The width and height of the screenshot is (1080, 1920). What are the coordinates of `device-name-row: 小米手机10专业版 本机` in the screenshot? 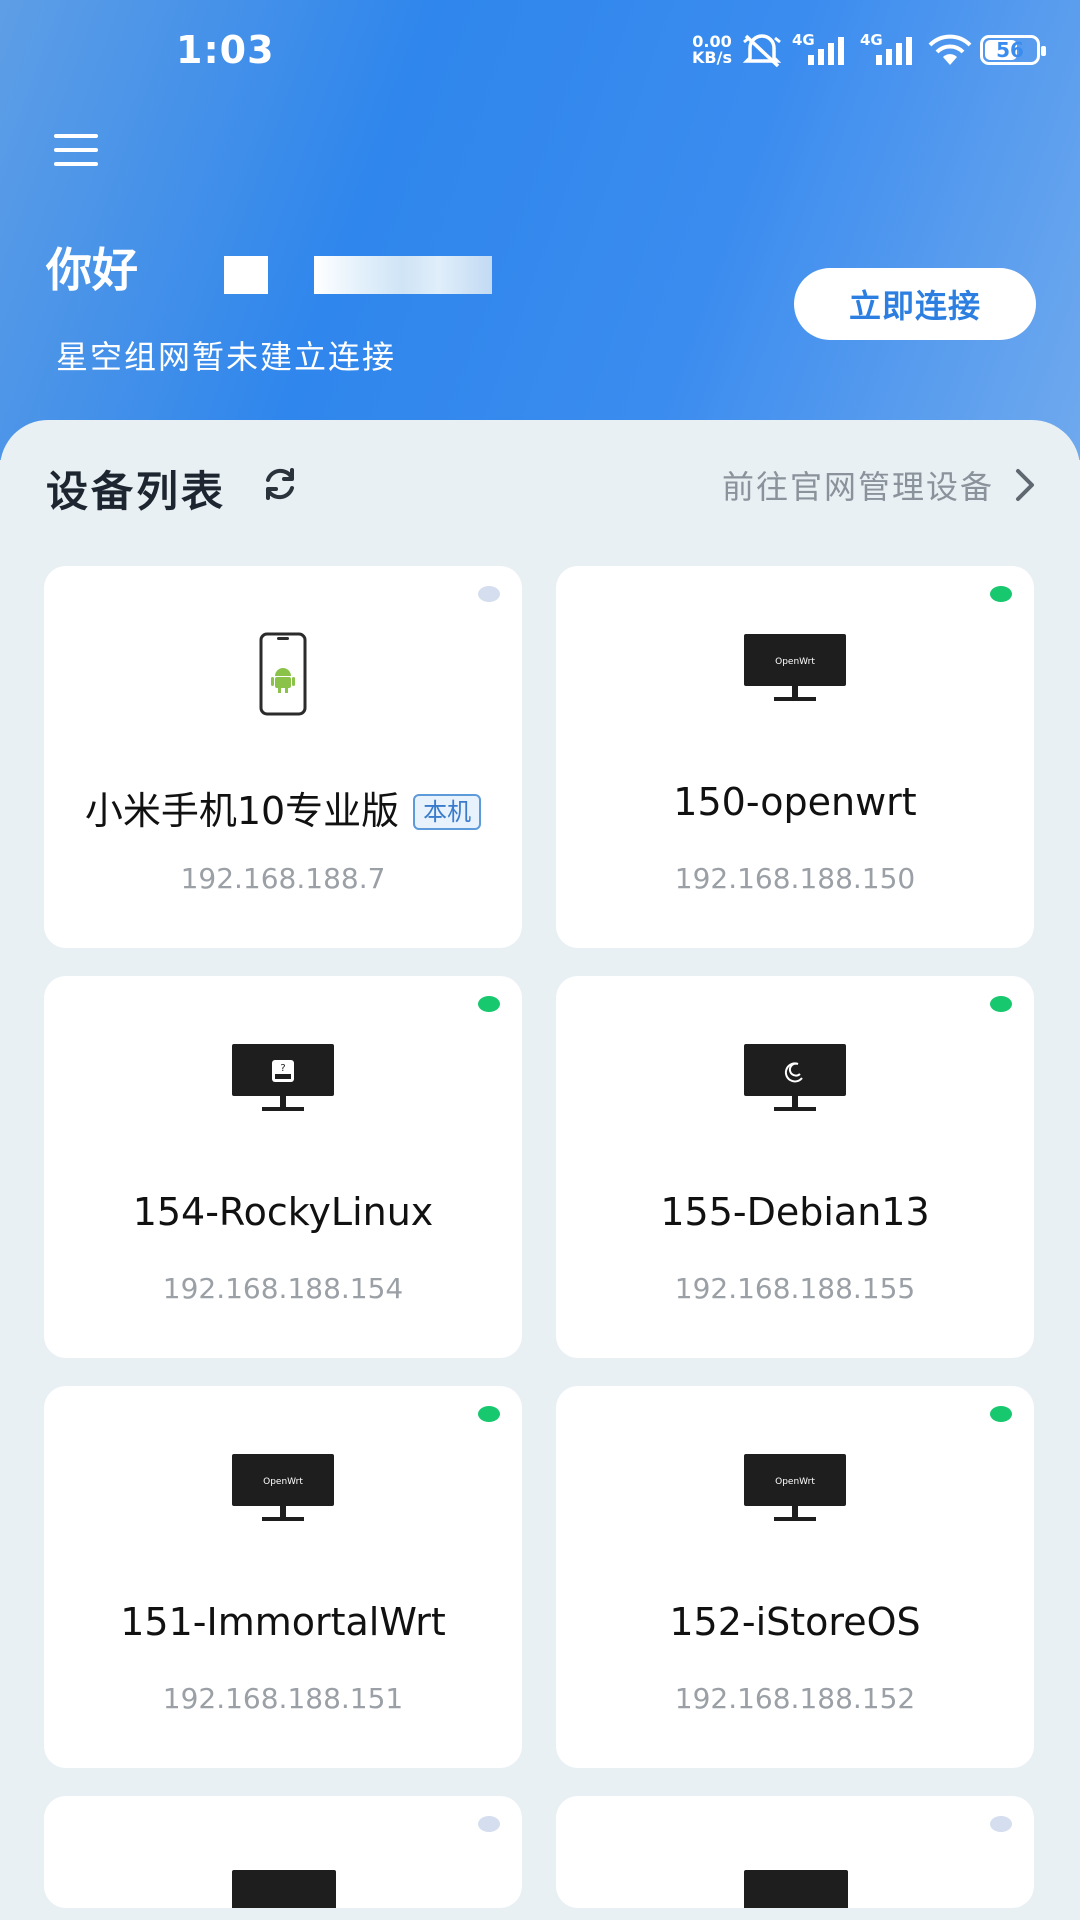 It's located at (283, 807).